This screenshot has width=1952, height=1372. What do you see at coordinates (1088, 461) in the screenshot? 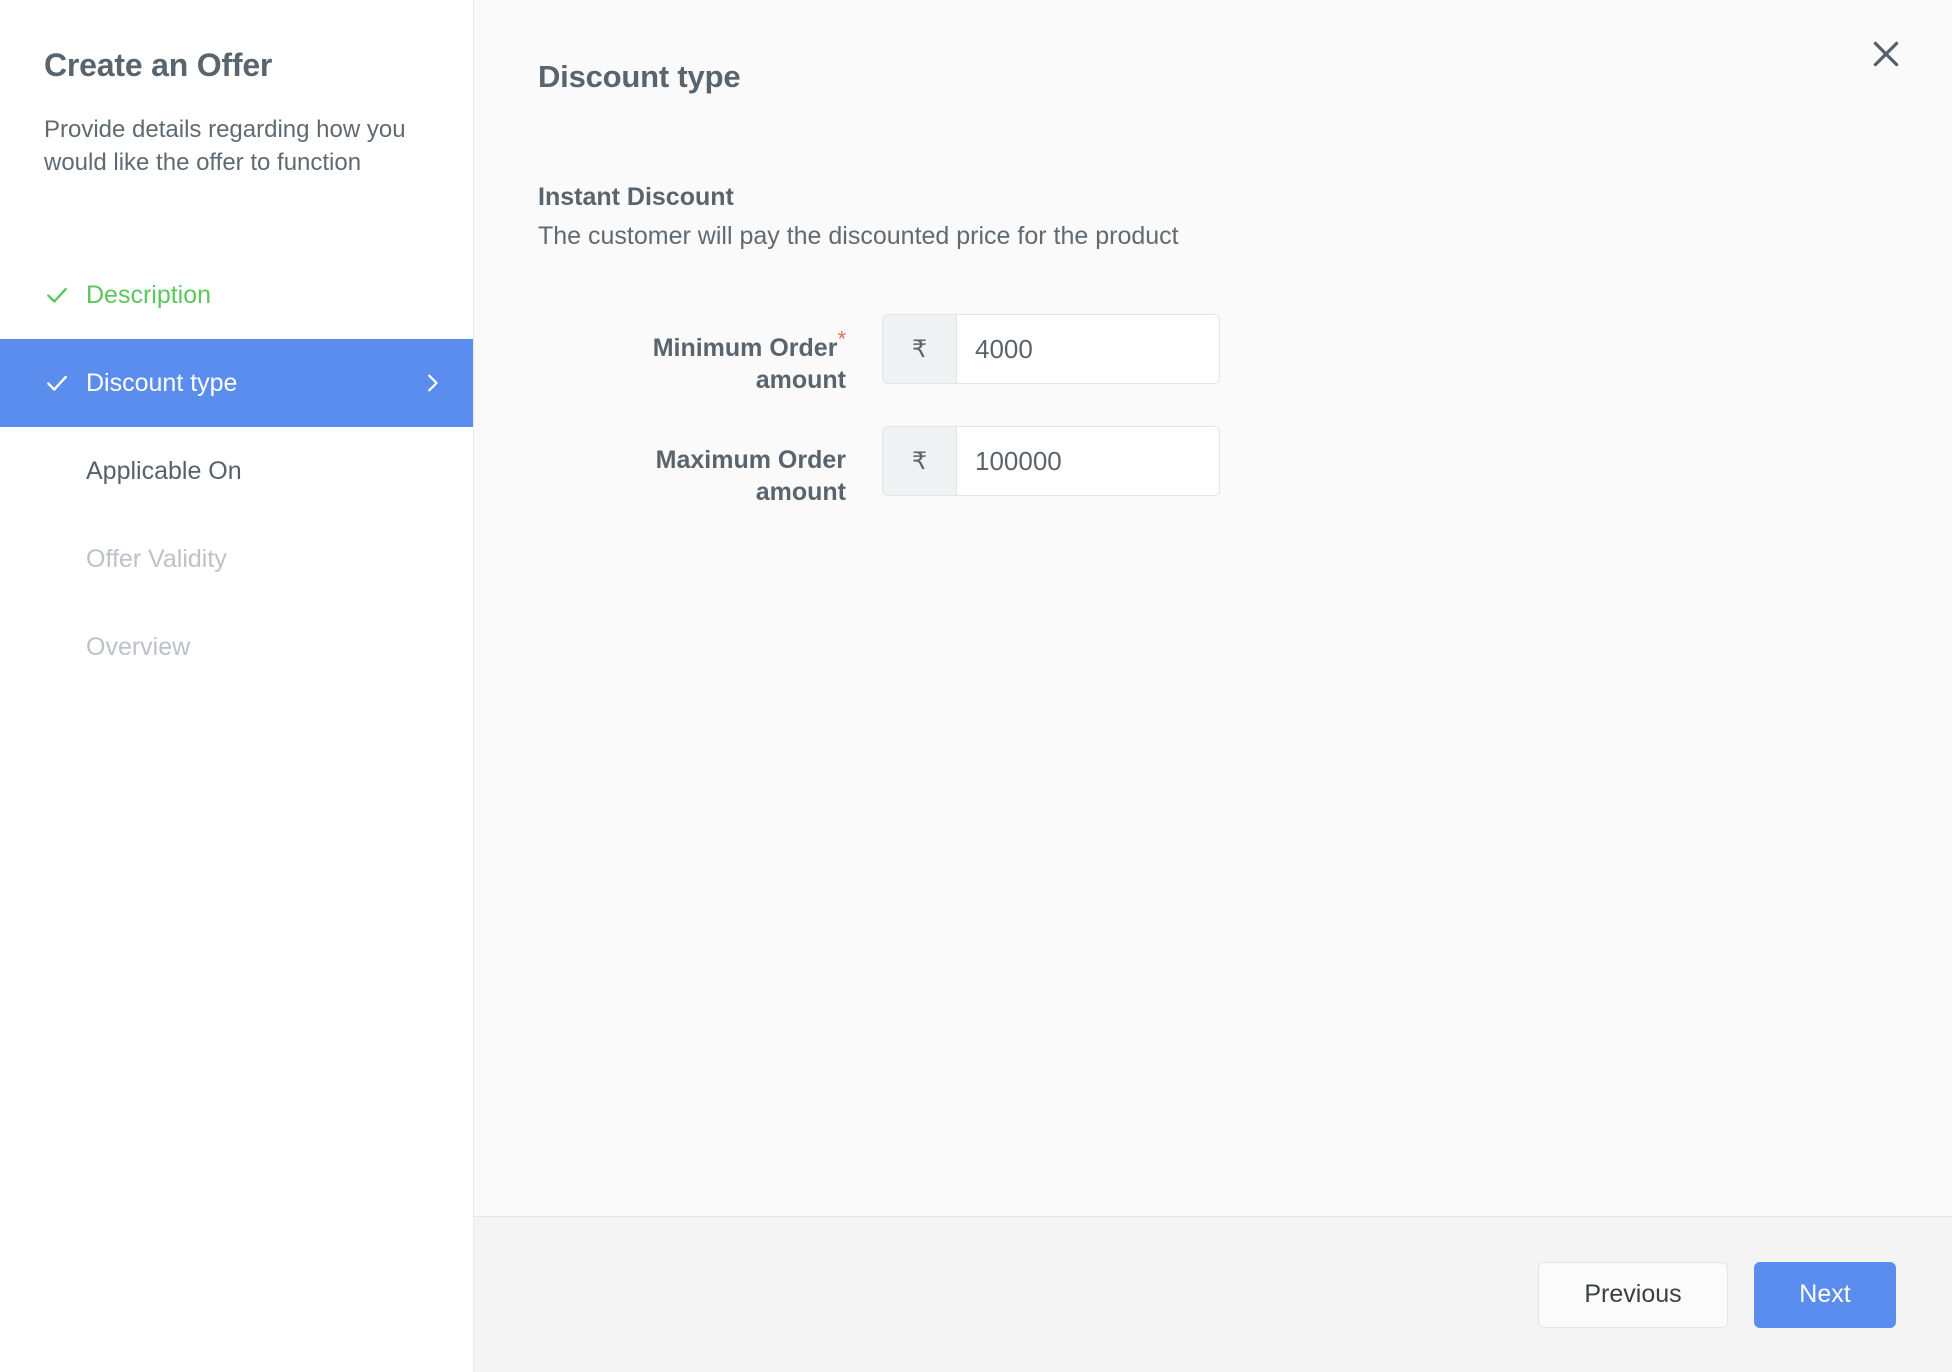
I see `maximum-order-amount-input` at bounding box center [1088, 461].